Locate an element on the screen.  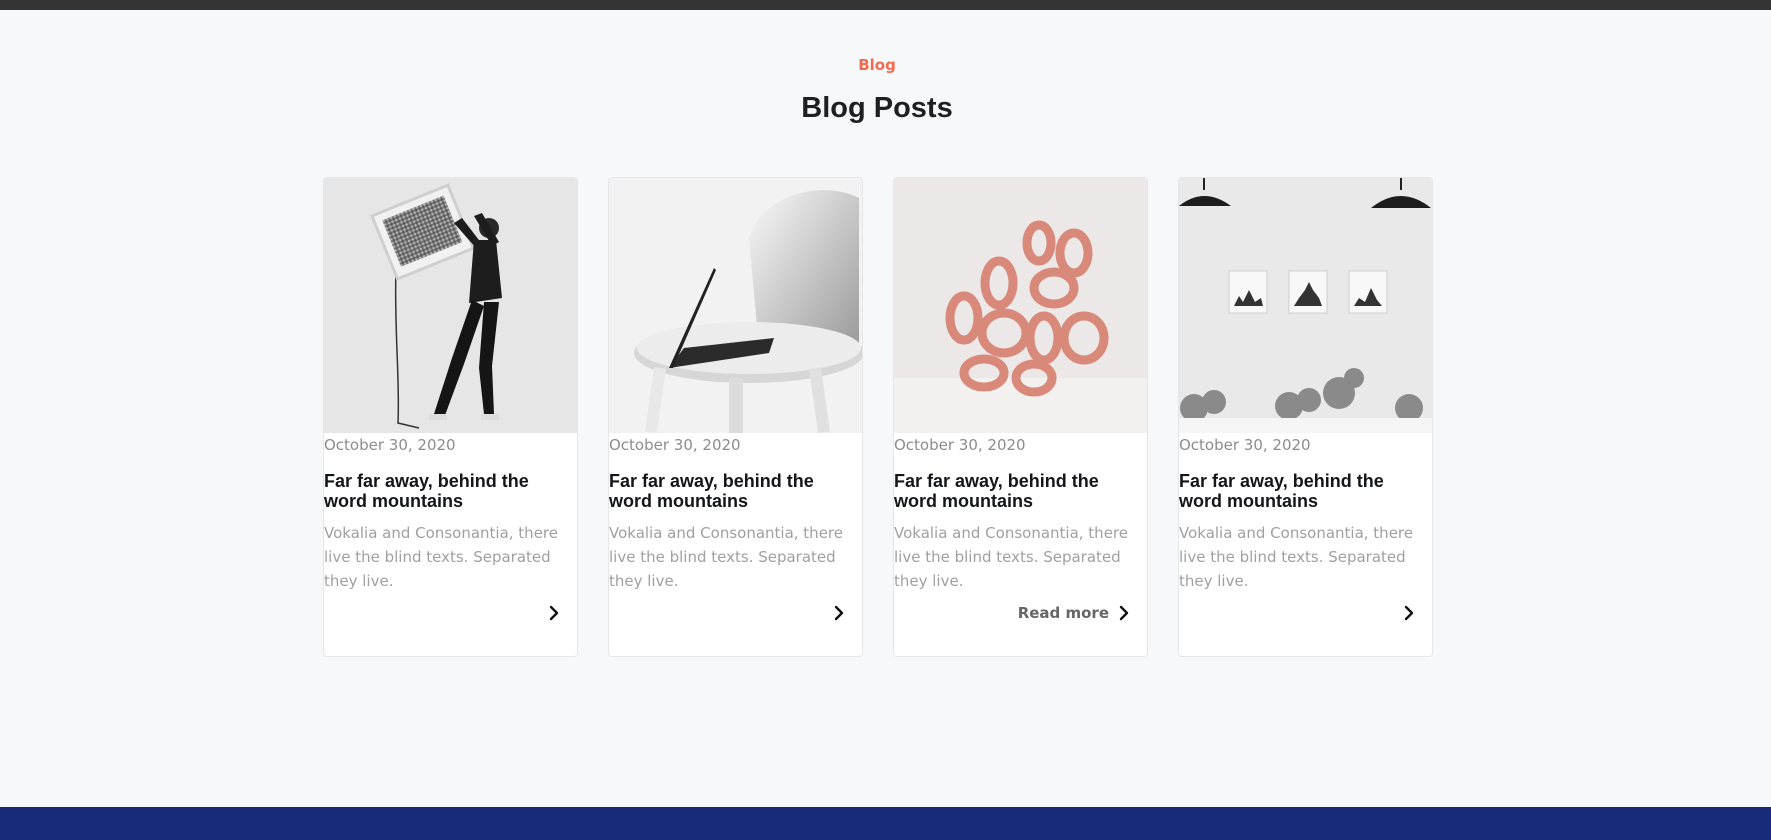
office-wall-frames-photo is located at coordinates (1305, 305).